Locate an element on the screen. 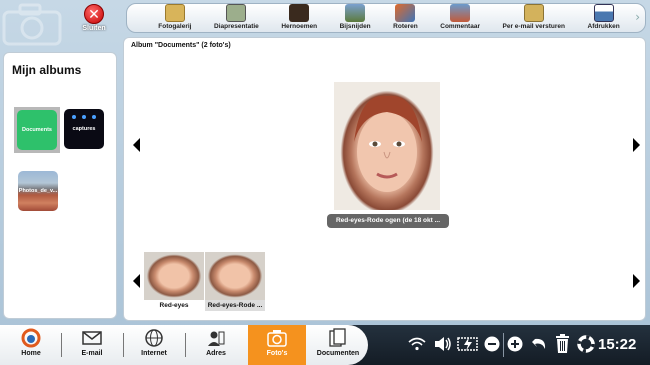  crop-label: Bijsnijden is located at coordinates (355, 26).